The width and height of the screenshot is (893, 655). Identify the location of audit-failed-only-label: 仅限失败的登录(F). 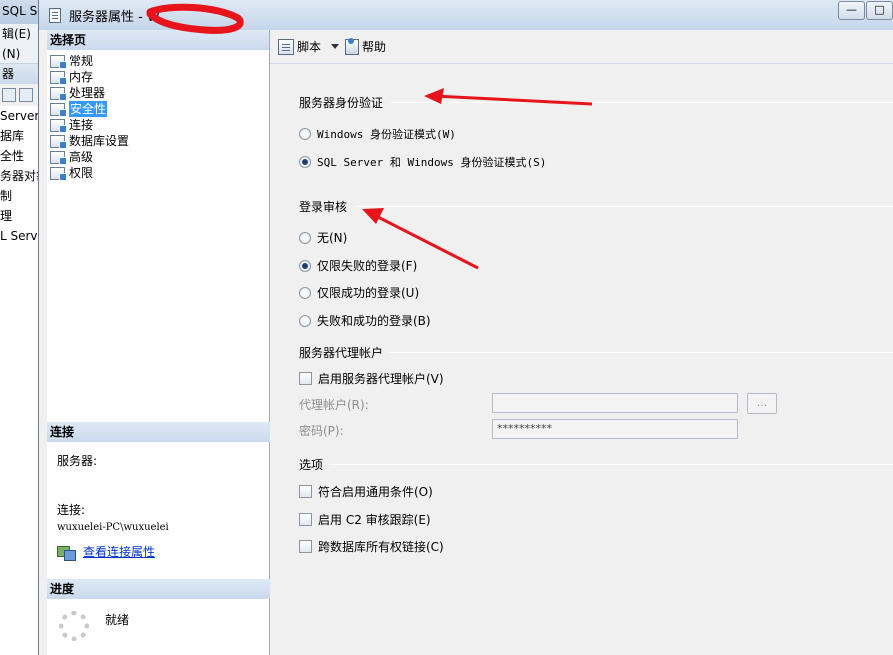
(367, 266).